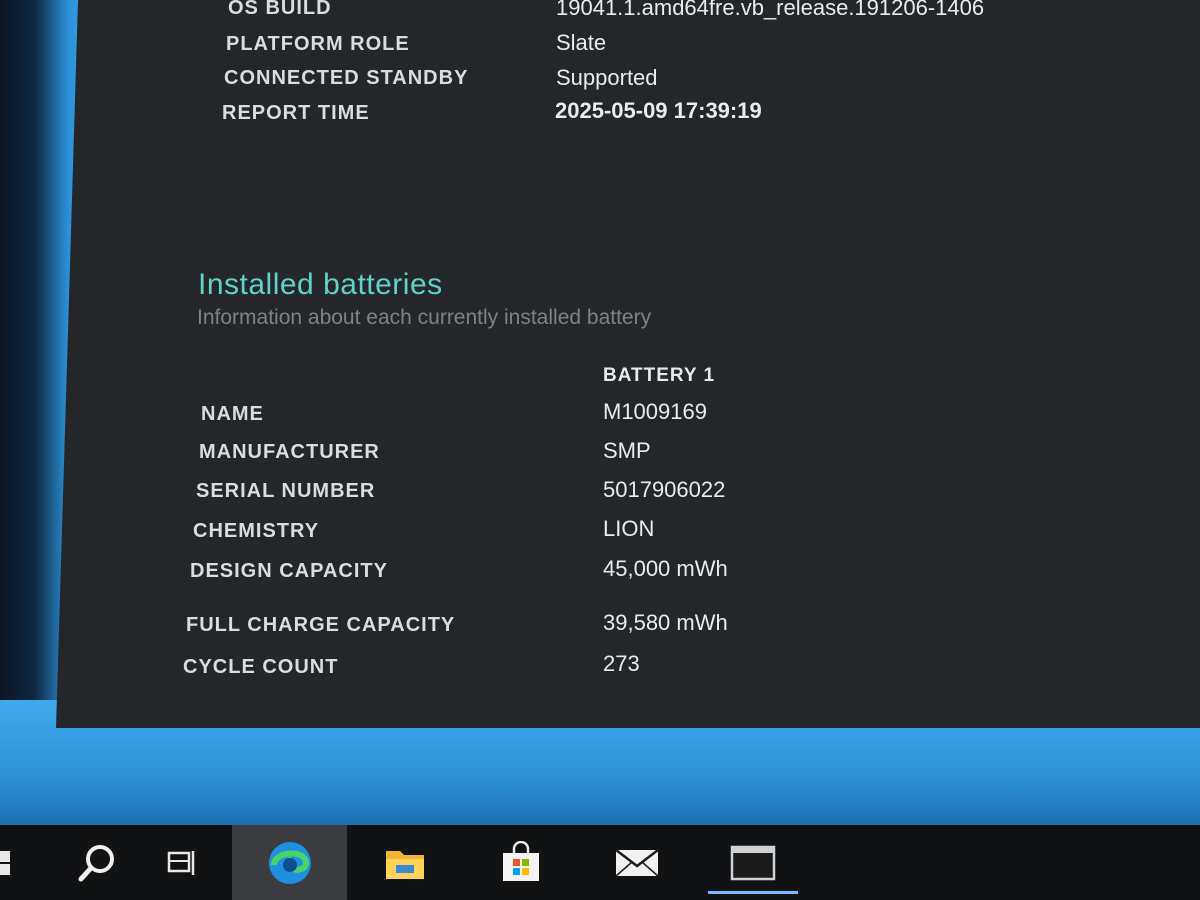 This screenshot has height=900, width=1200. What do you see at coordinates (658, 110) in the screenshot?
I see `report-time-value: 2025-05-09 17:39:19` at bounding box center [658, 110].